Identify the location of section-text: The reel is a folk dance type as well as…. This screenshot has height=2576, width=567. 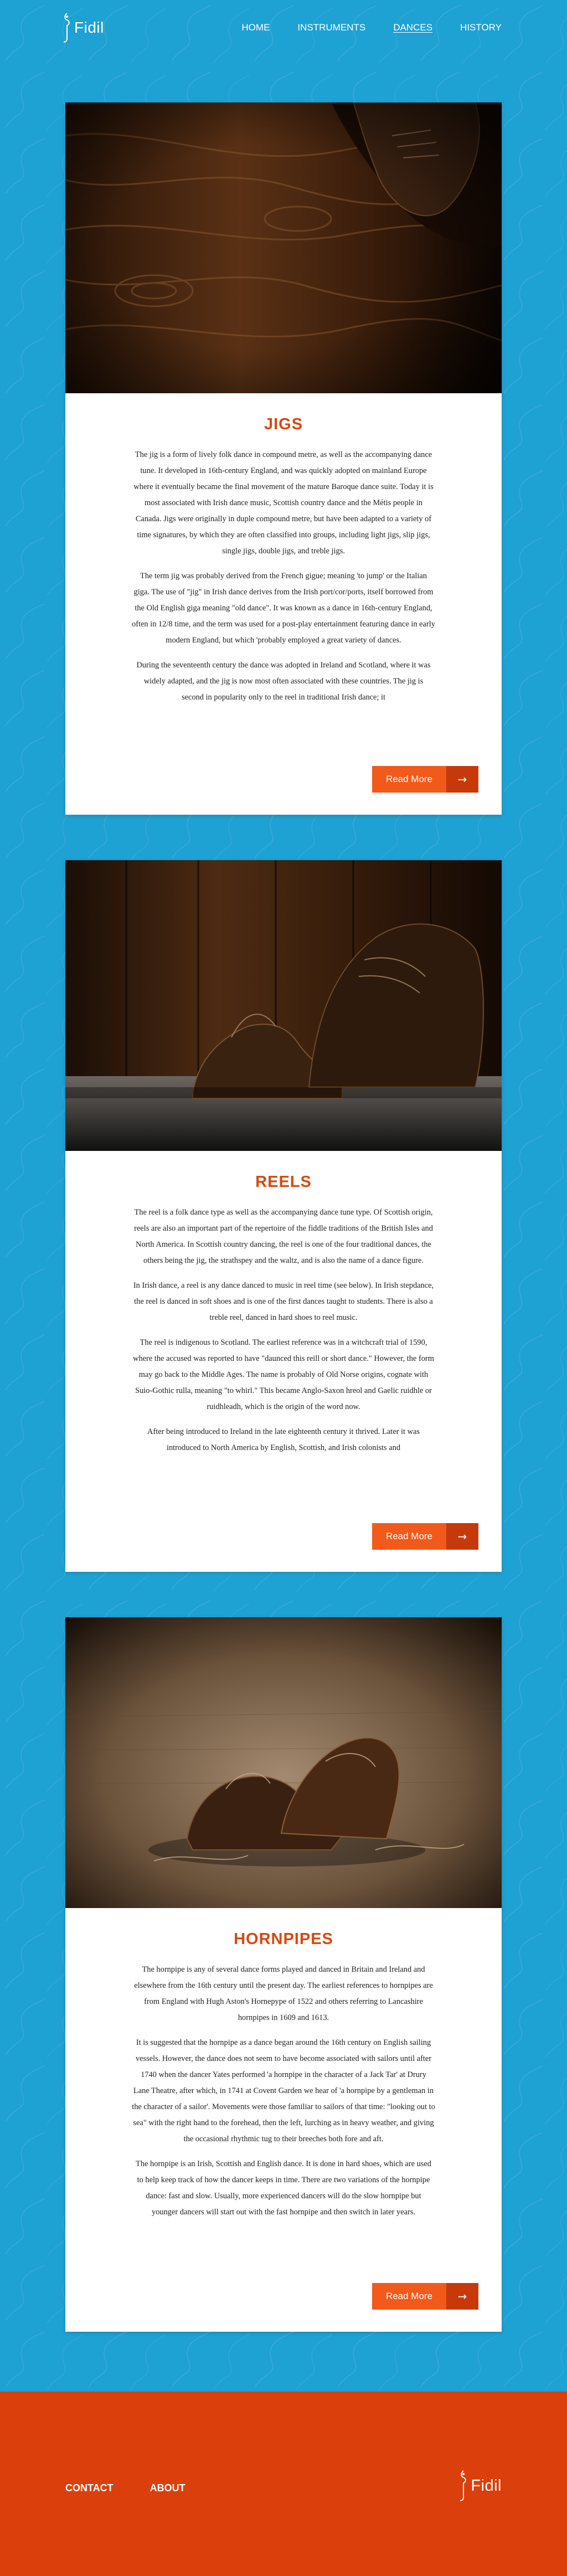
(283, 1335).